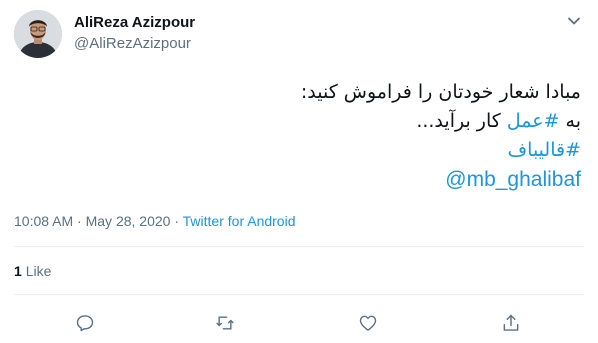 This screenshot has height=343, width=598. What do you see at coordinates (311, 150) in the screenshot?
I see `tweet-line-3: #قالیباف` at bounding box center [311, 150].